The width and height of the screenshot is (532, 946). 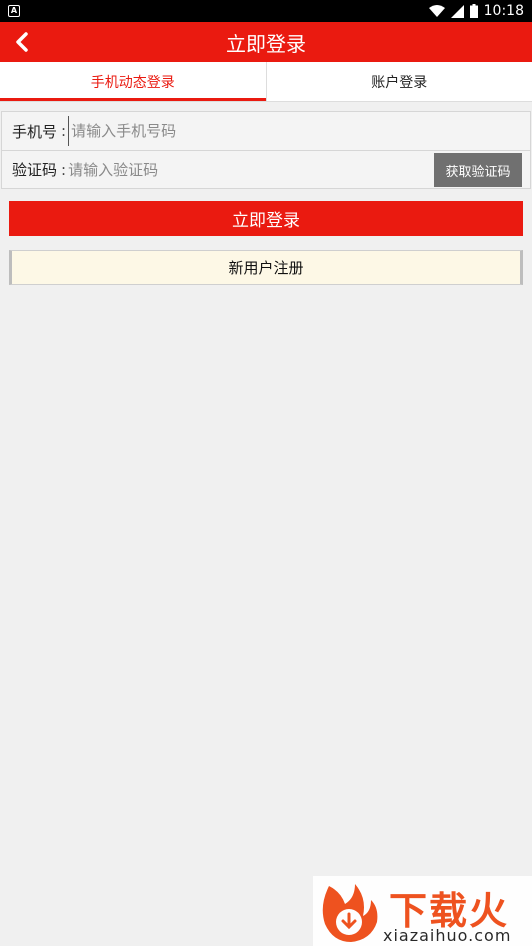 I want to click on login-tabs: 手机动态登录 账户登录, so click(x=266, y=82).